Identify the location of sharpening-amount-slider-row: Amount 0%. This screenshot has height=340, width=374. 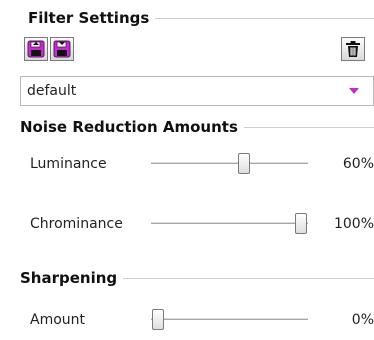
(202, 320).